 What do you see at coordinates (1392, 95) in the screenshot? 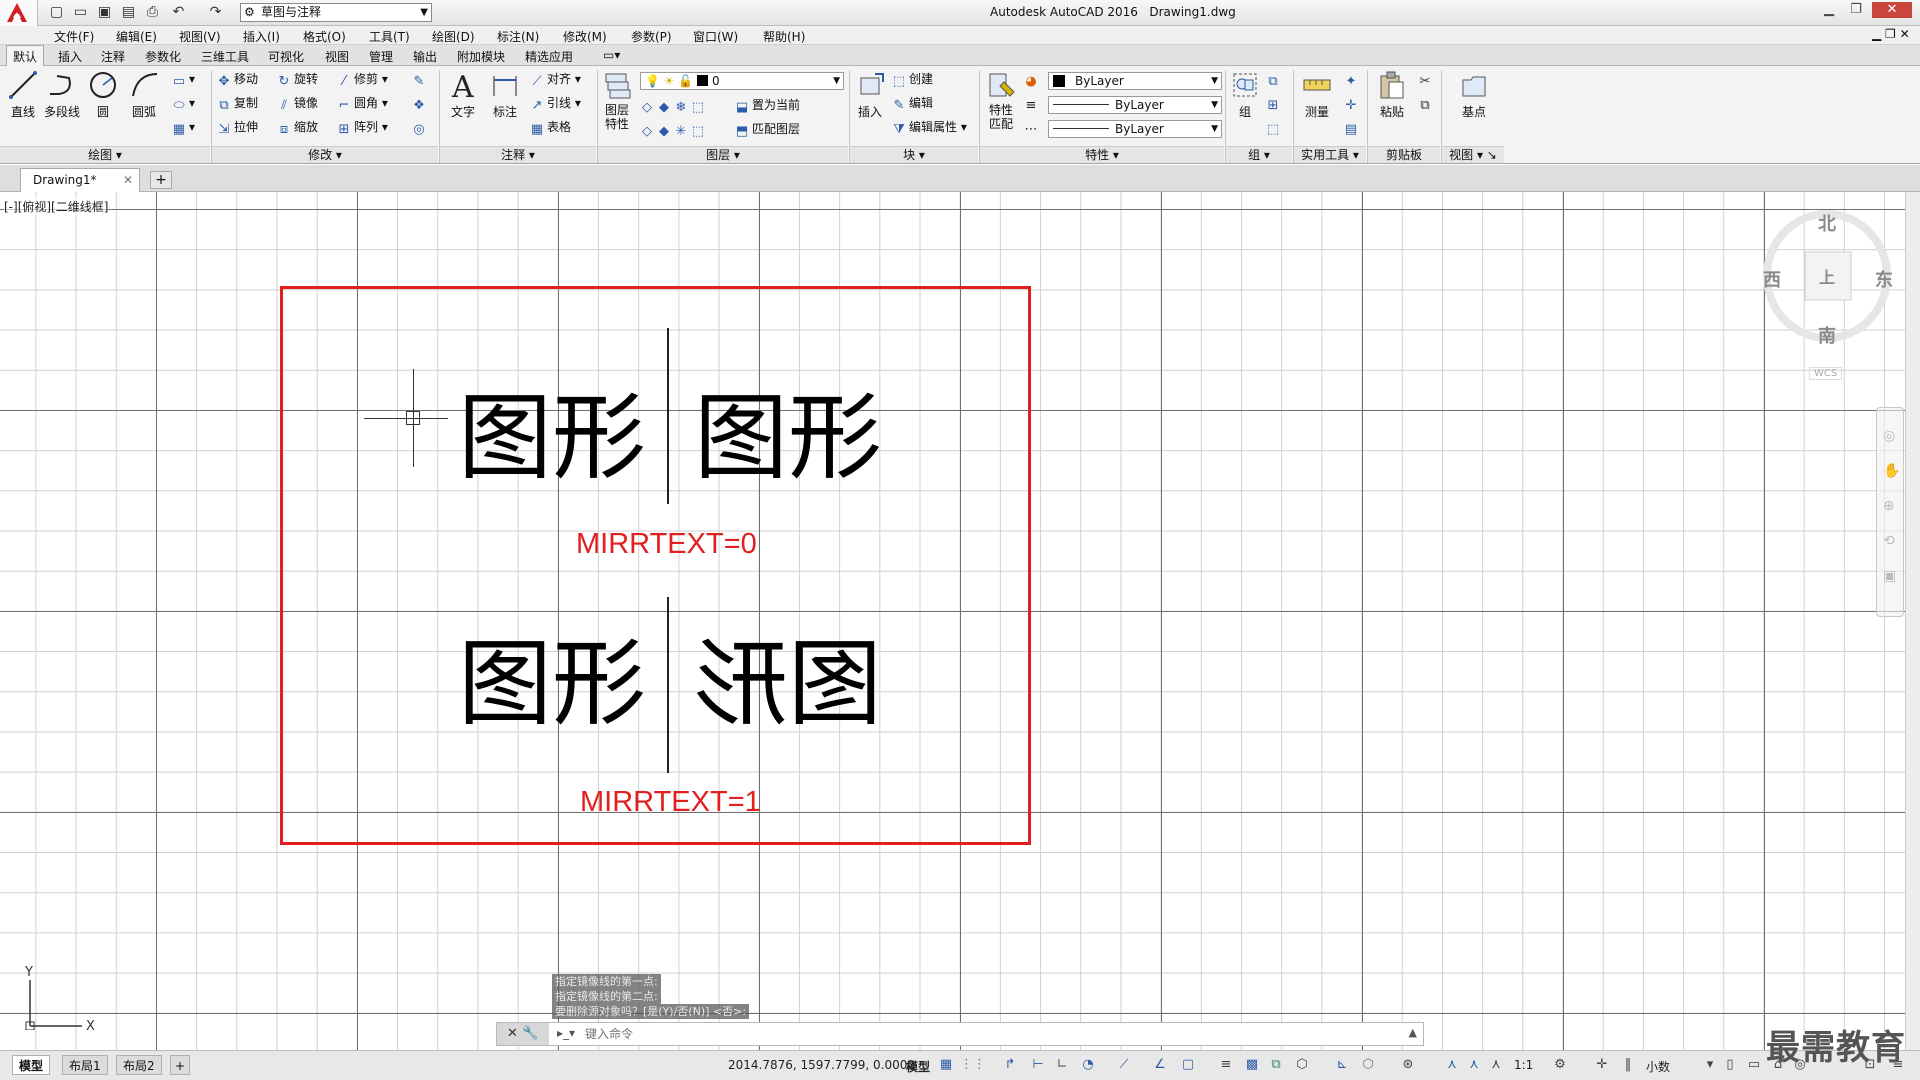
I see `paste-button: 粘贴` at bounding box center [1392, 95].